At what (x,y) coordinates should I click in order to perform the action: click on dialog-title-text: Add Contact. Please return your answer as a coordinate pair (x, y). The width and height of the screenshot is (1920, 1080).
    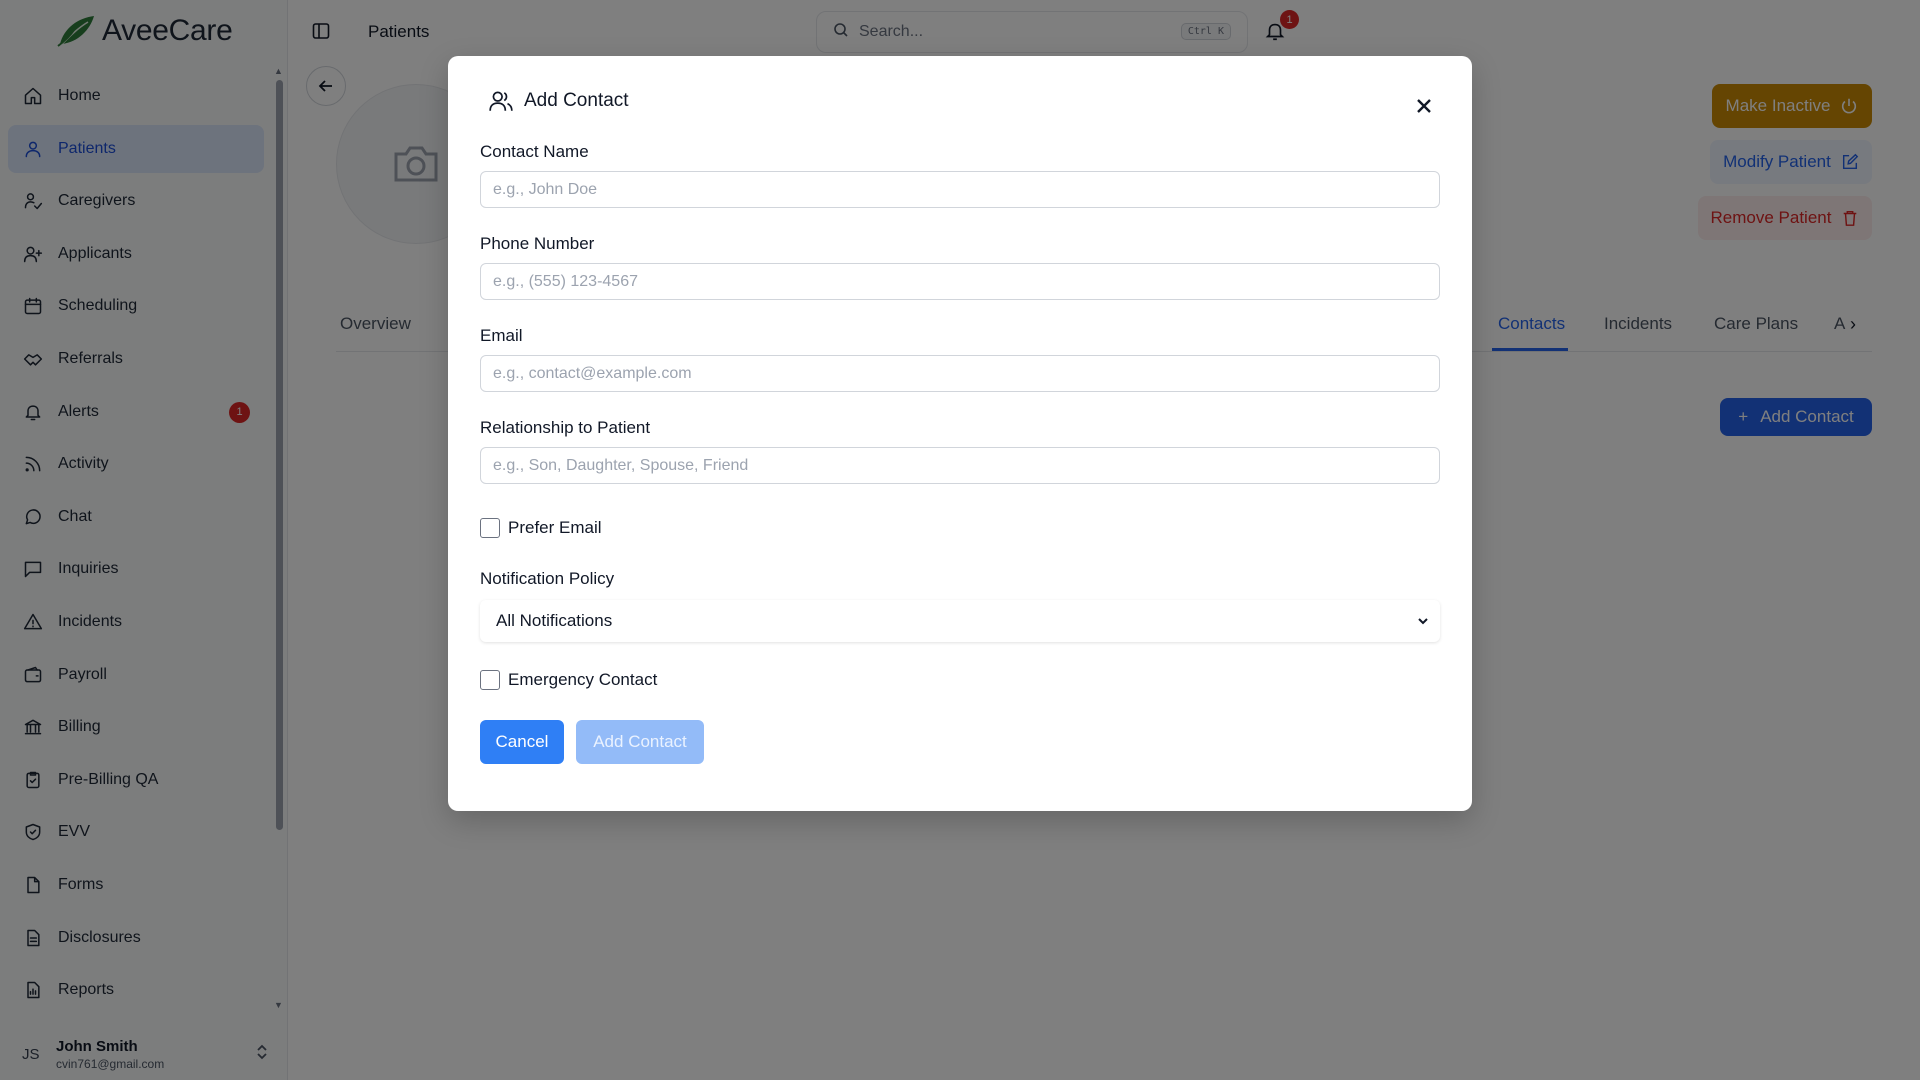
    Looking at the image, I should click on (576, 100).